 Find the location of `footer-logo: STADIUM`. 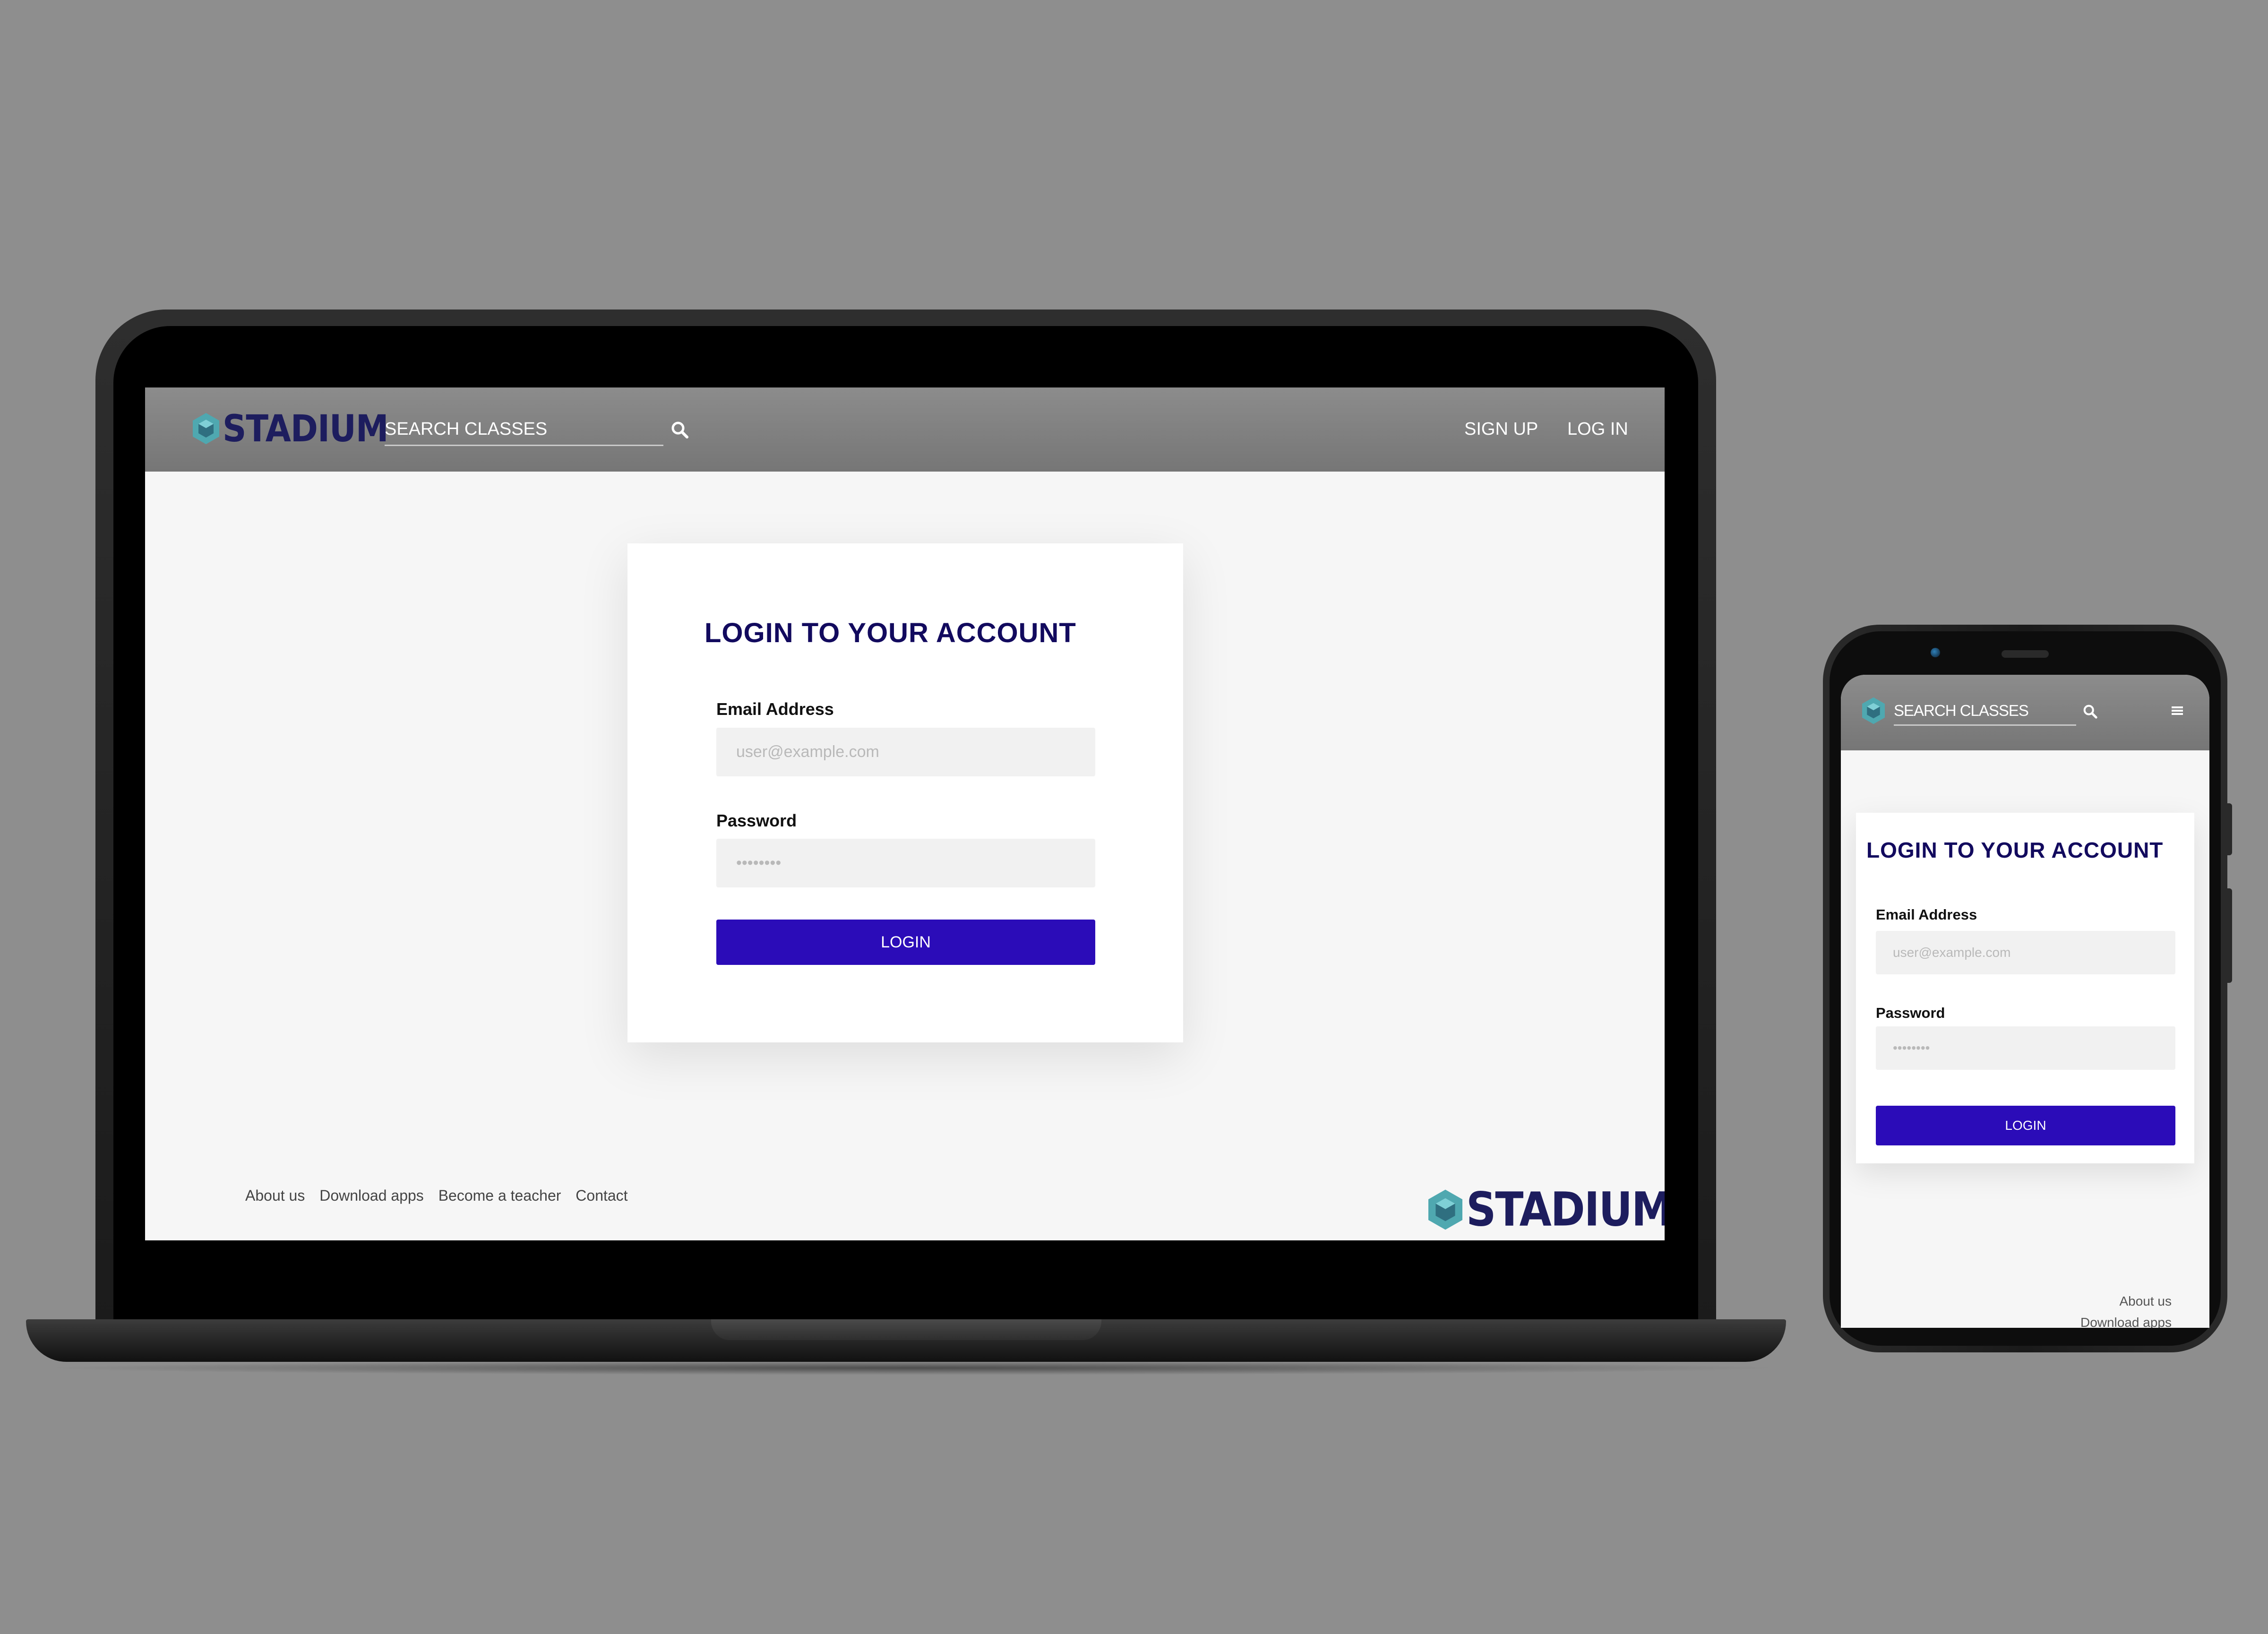

footer-logo: STADIUM is located at coordinates (1545, 1210).